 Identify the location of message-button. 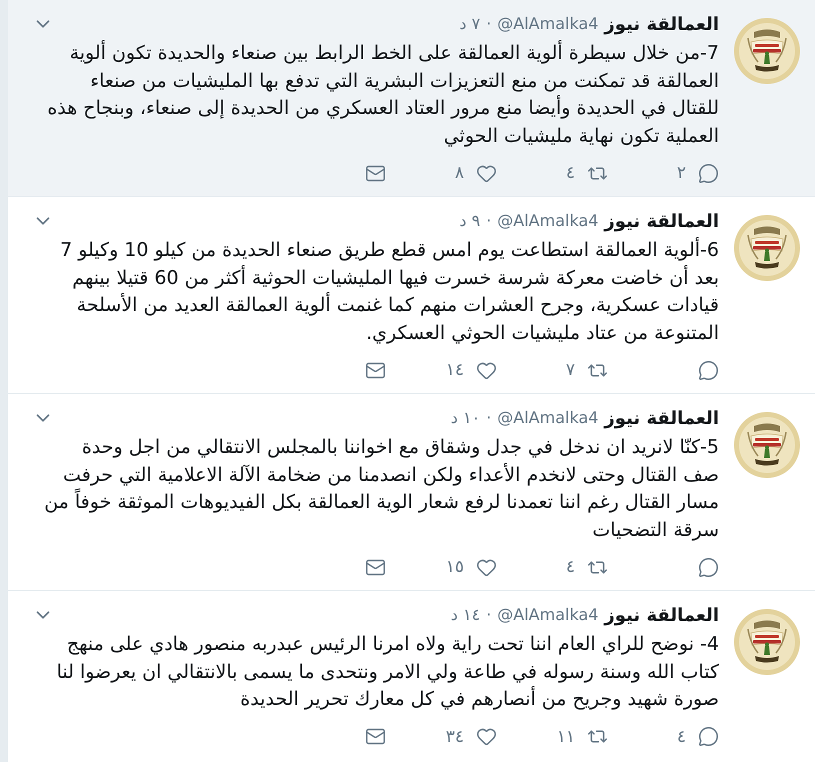
(375, 736).